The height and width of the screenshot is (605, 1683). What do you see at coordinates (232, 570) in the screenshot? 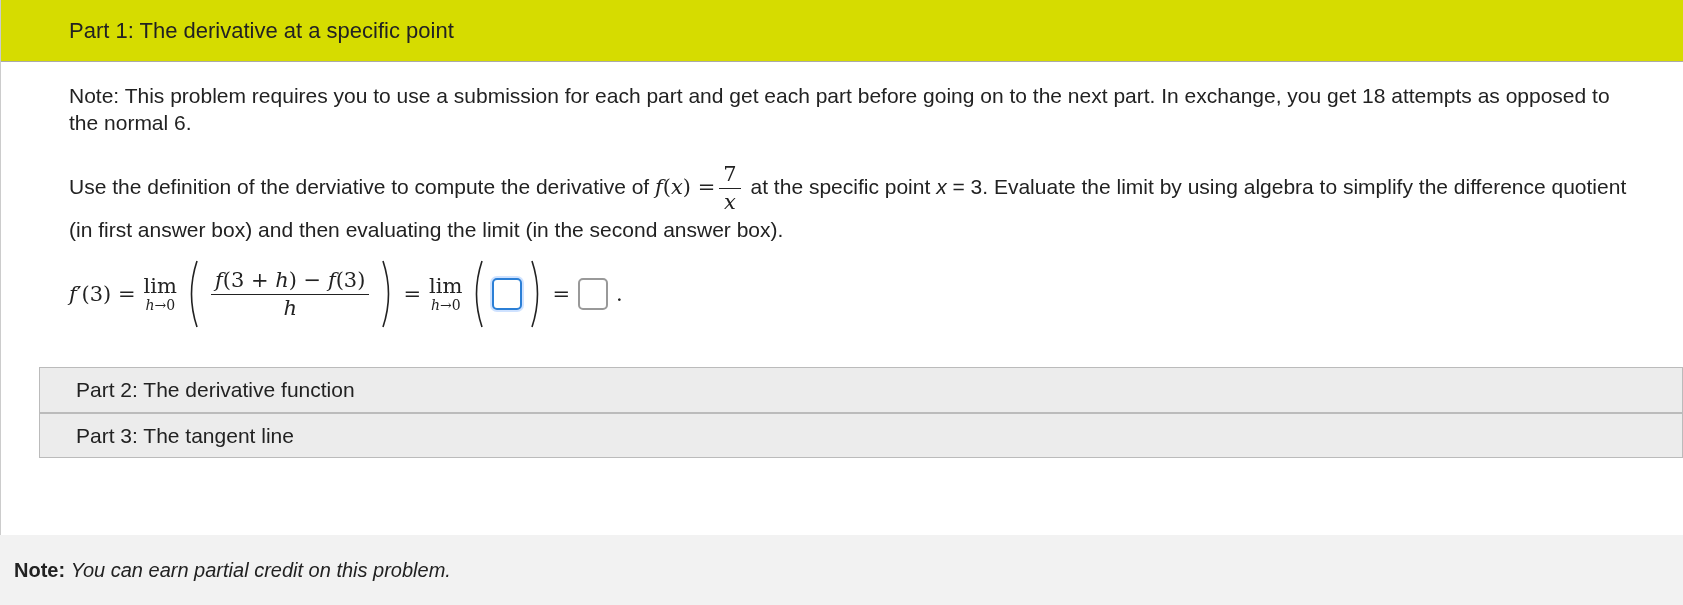
I see `partial-credit-note: Note: You can earn partial credit on this problem.` at bounding box center [232, 570].